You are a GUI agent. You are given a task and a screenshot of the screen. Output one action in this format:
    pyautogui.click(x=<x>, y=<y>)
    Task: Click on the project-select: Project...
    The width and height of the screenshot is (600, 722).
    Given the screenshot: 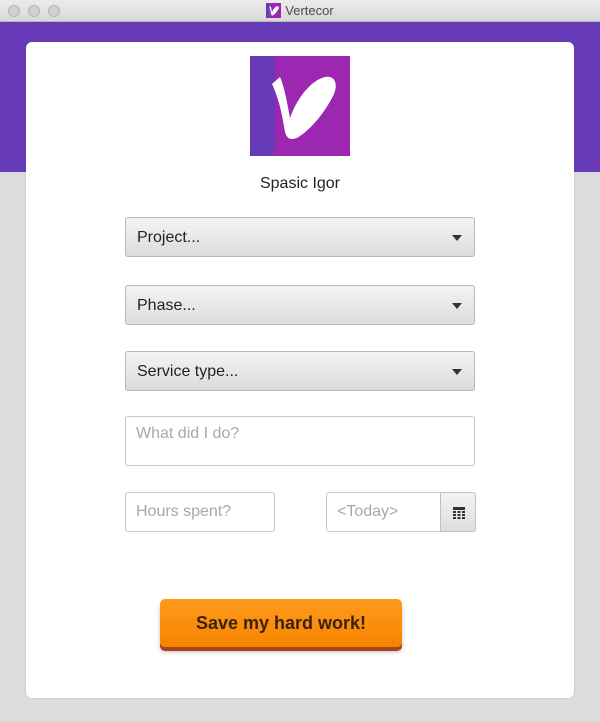 What is the action you would take?
    pyautogui.click(x=300, y=237)
    